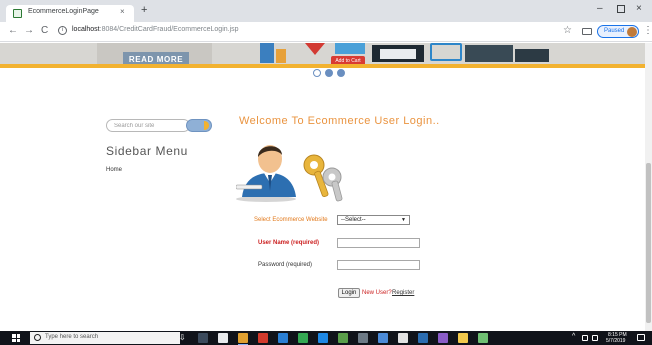 The width and height of the screenshot is (652, 345). I want to click on close-window-button: ×, so click(639, 8).